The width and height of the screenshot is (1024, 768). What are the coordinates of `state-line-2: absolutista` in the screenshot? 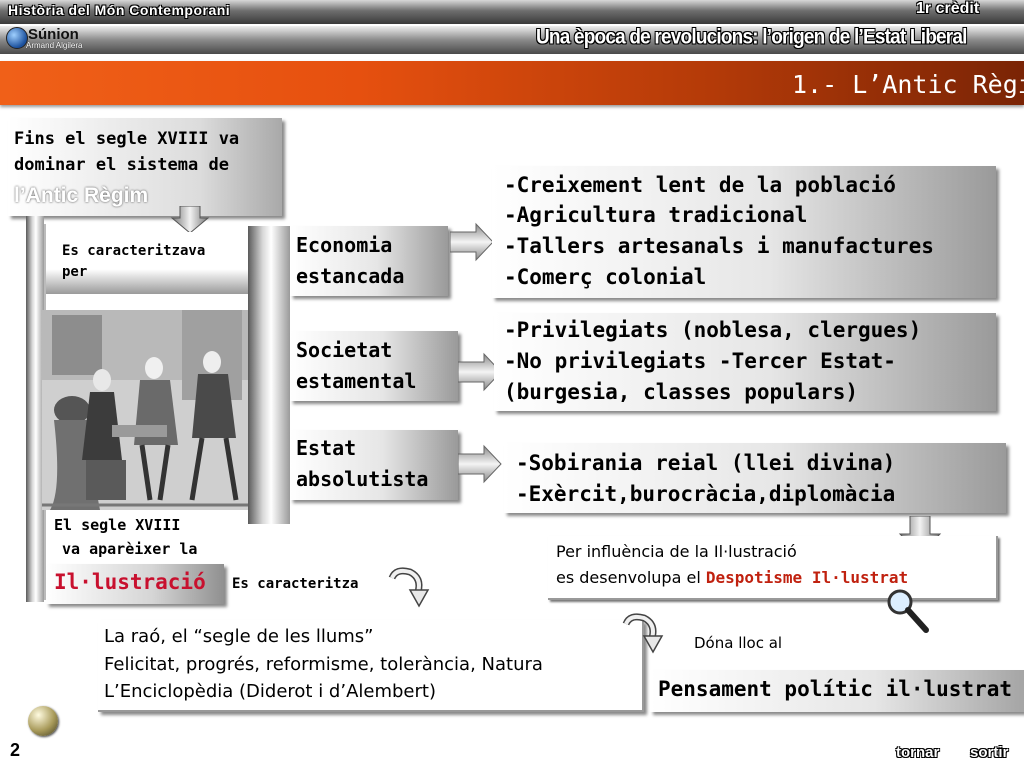 It's located at (362, 479).